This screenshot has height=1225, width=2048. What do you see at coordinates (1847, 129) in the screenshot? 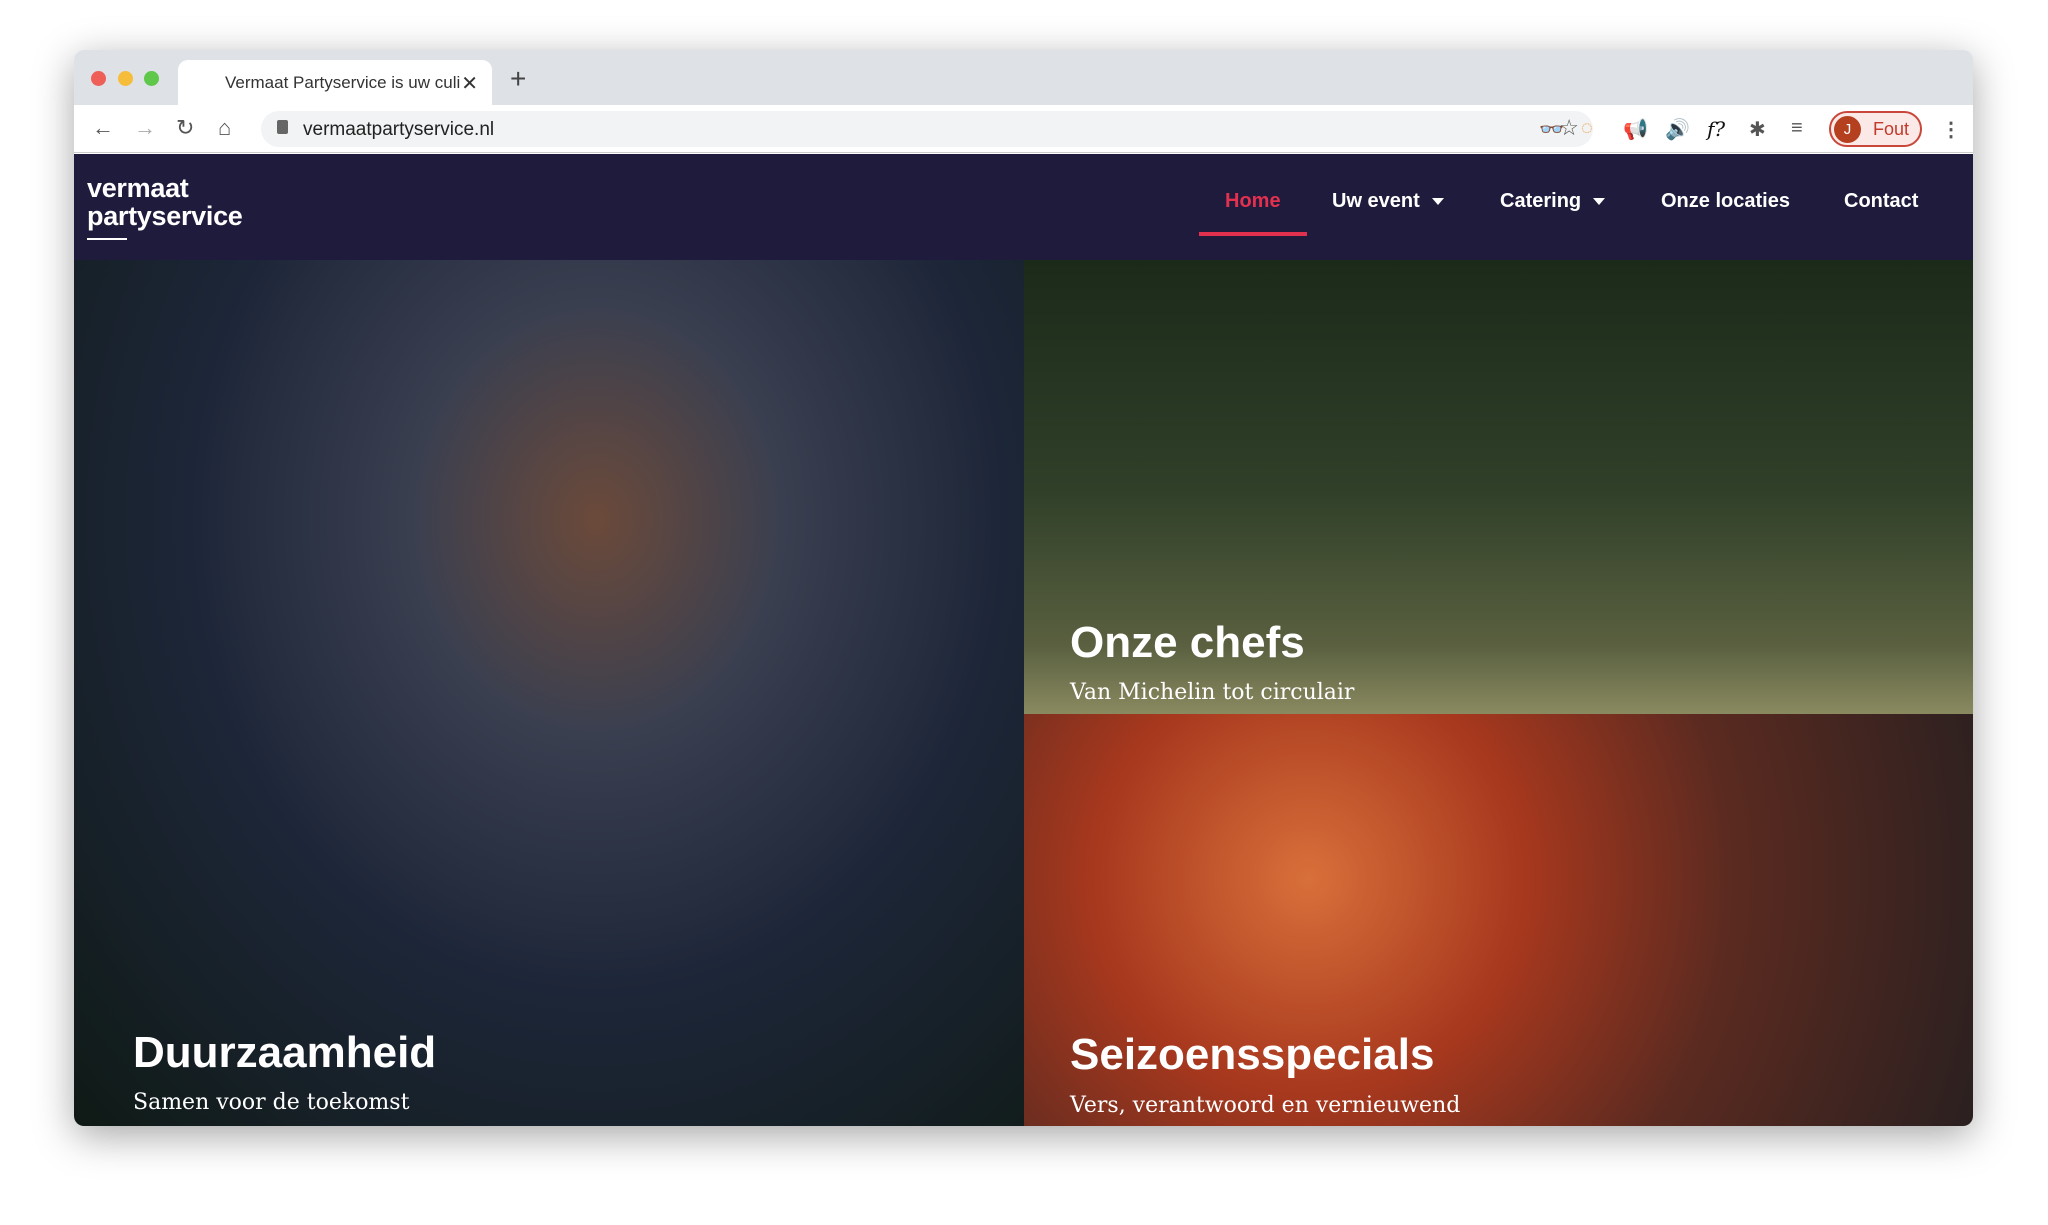
I see `avatar: J` at bounding box center [1847, 129].